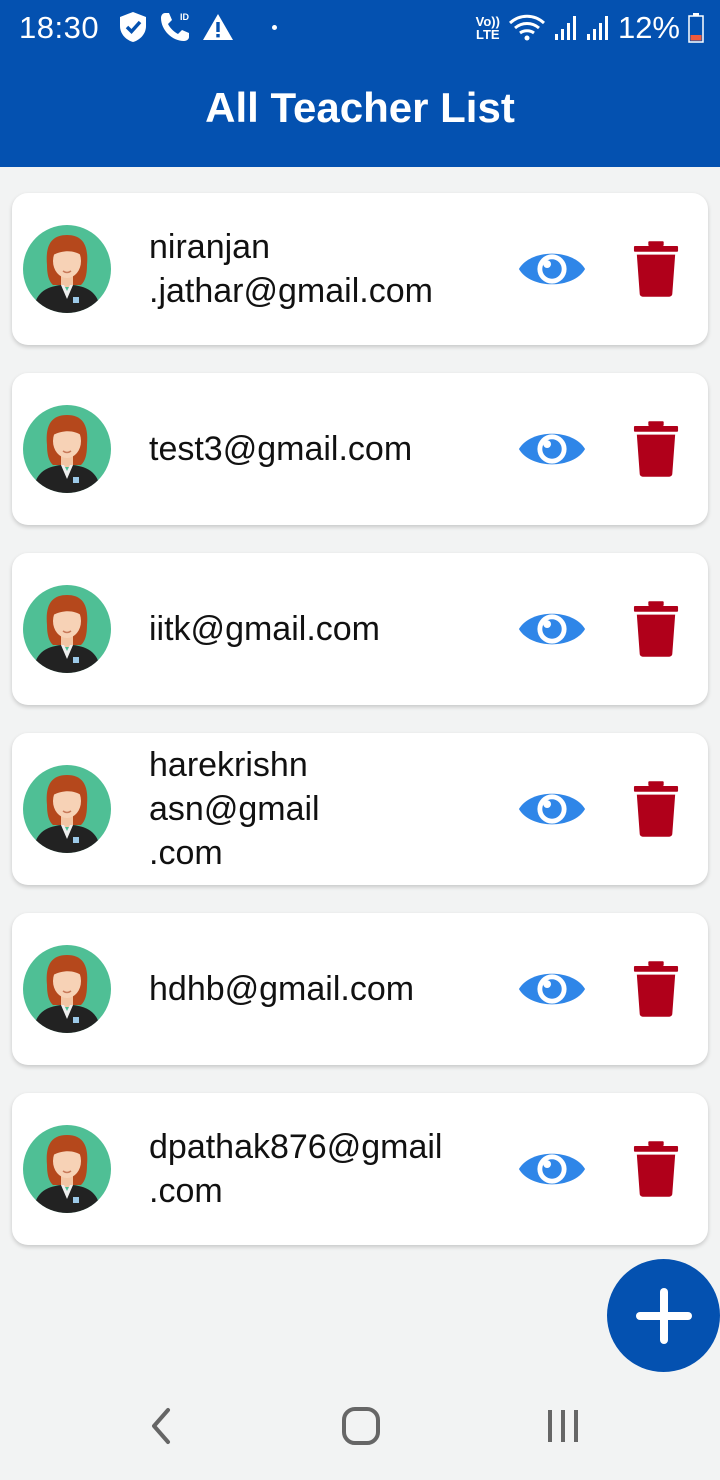 Image resolution: width=720 pixels, height=1480 pixels. Describe the element at coordinates (360, 28) in the screenshot. I see `status-bar: 18:30 ID Vo)) LTE 12%` at that location.